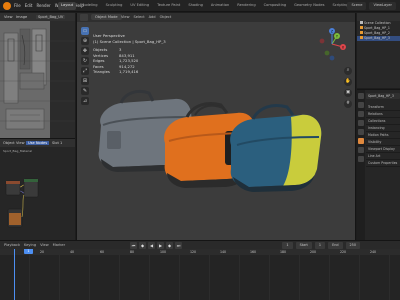 Image resolution: width=400 pixels, height=300 pixels. I want to click on node-graph, so click(22, 203).